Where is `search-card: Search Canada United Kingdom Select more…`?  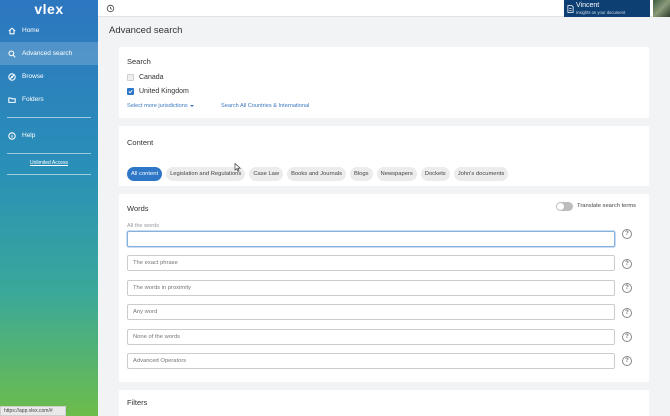
search-card: Search Canada United Kingdom Select more… is located at coordinates (384, 82).